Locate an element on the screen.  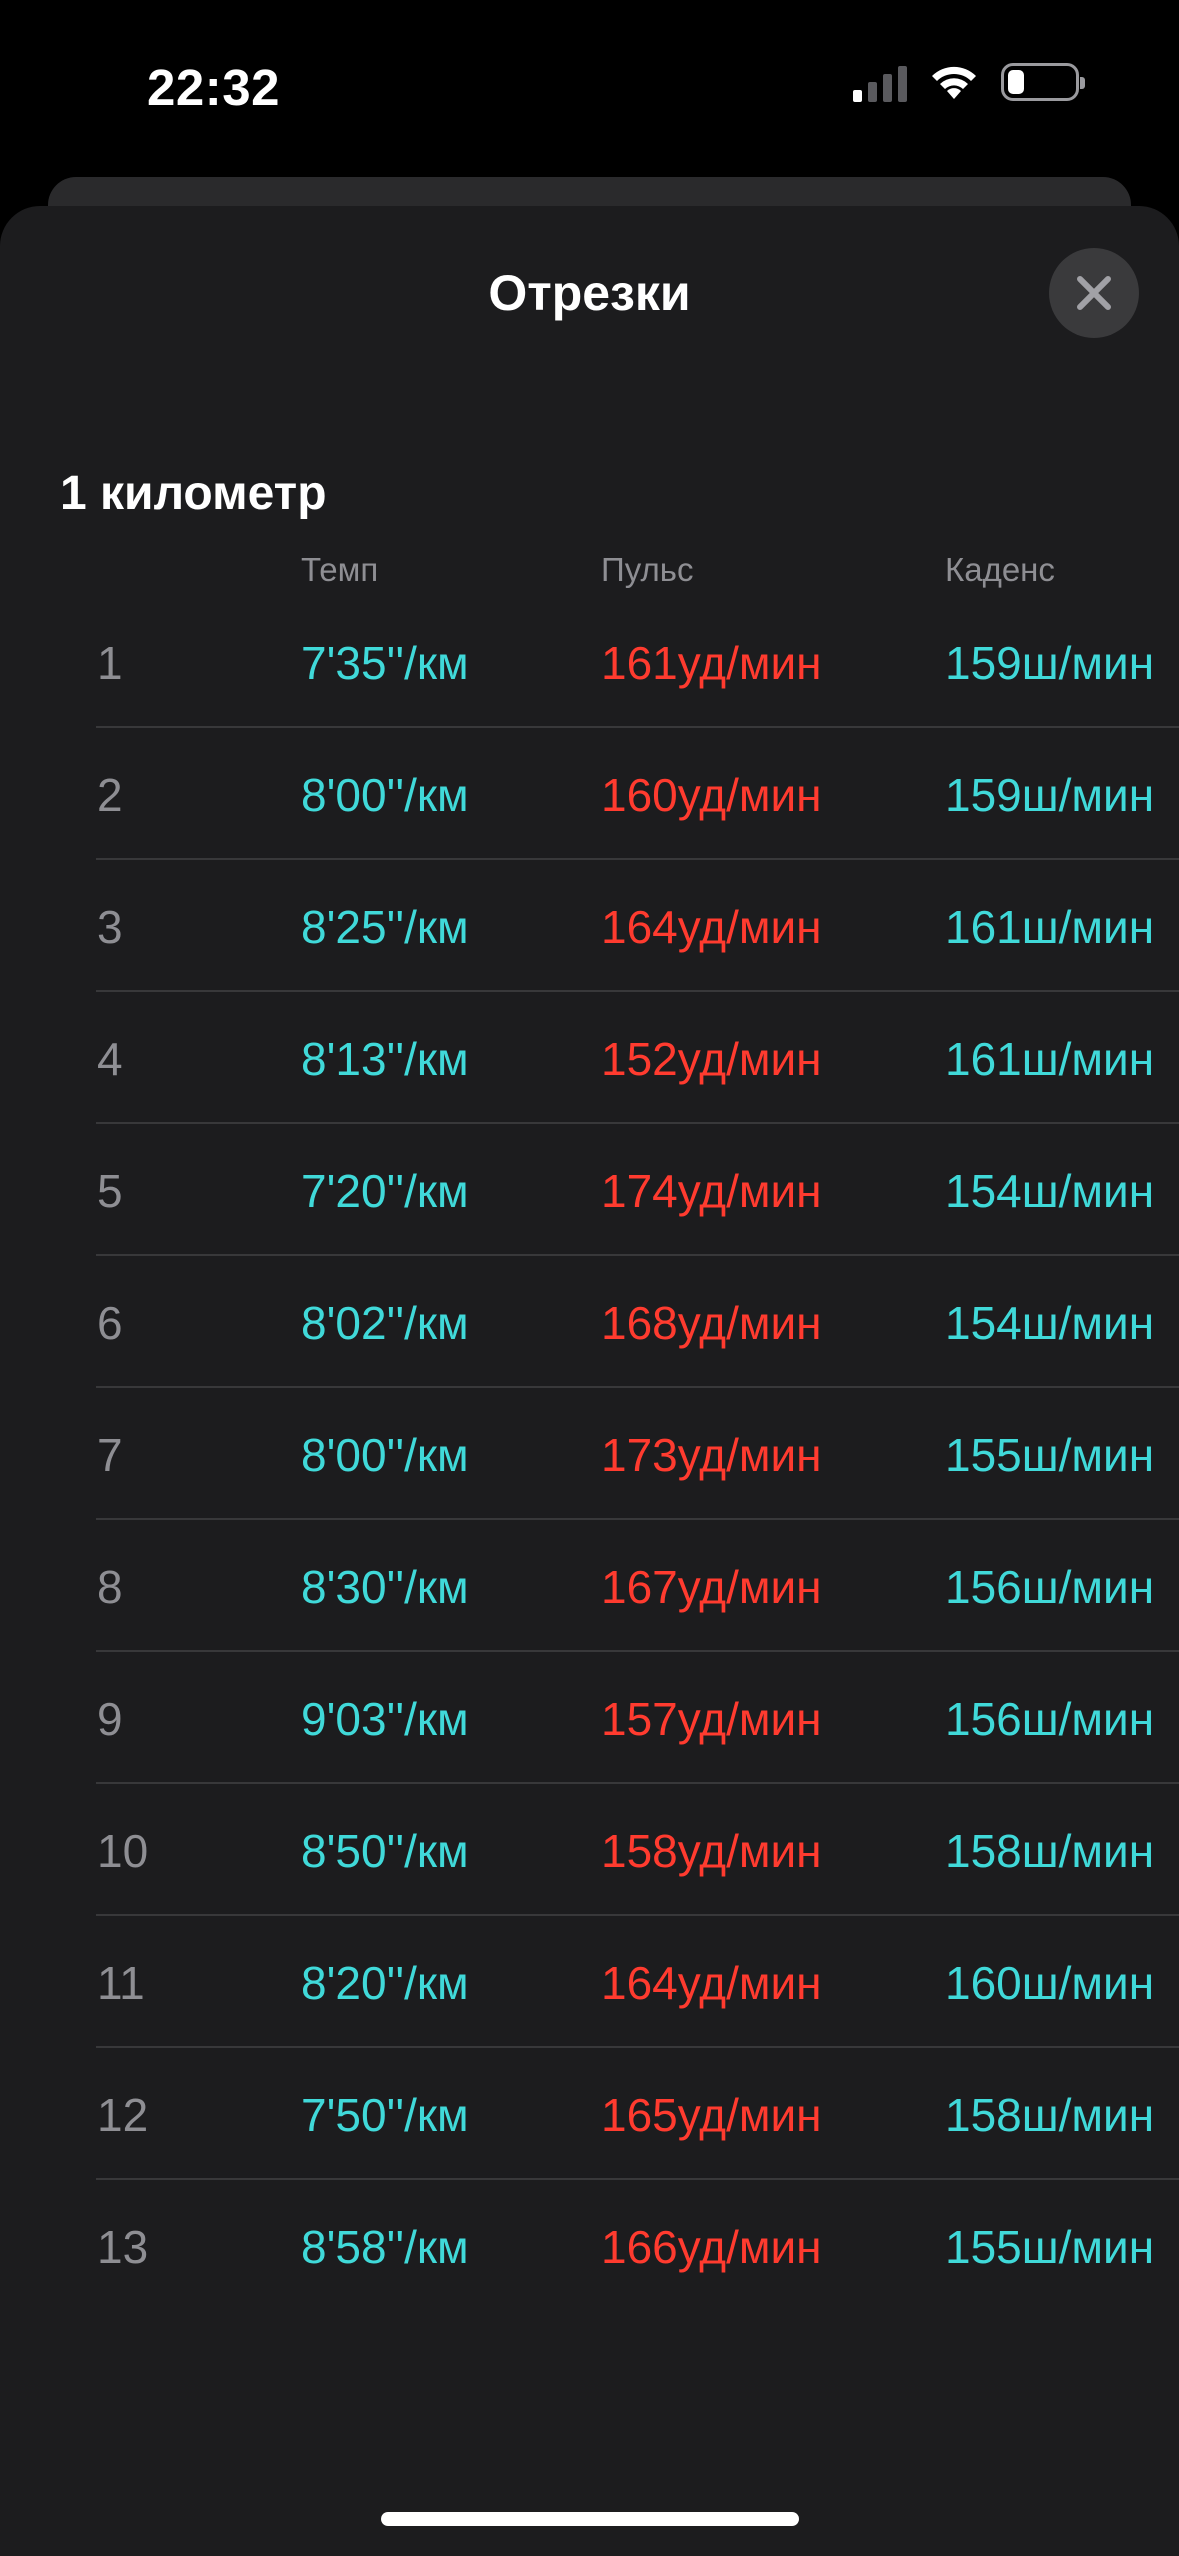
column-header-pace: Темп is located at coordinates (340, 569).